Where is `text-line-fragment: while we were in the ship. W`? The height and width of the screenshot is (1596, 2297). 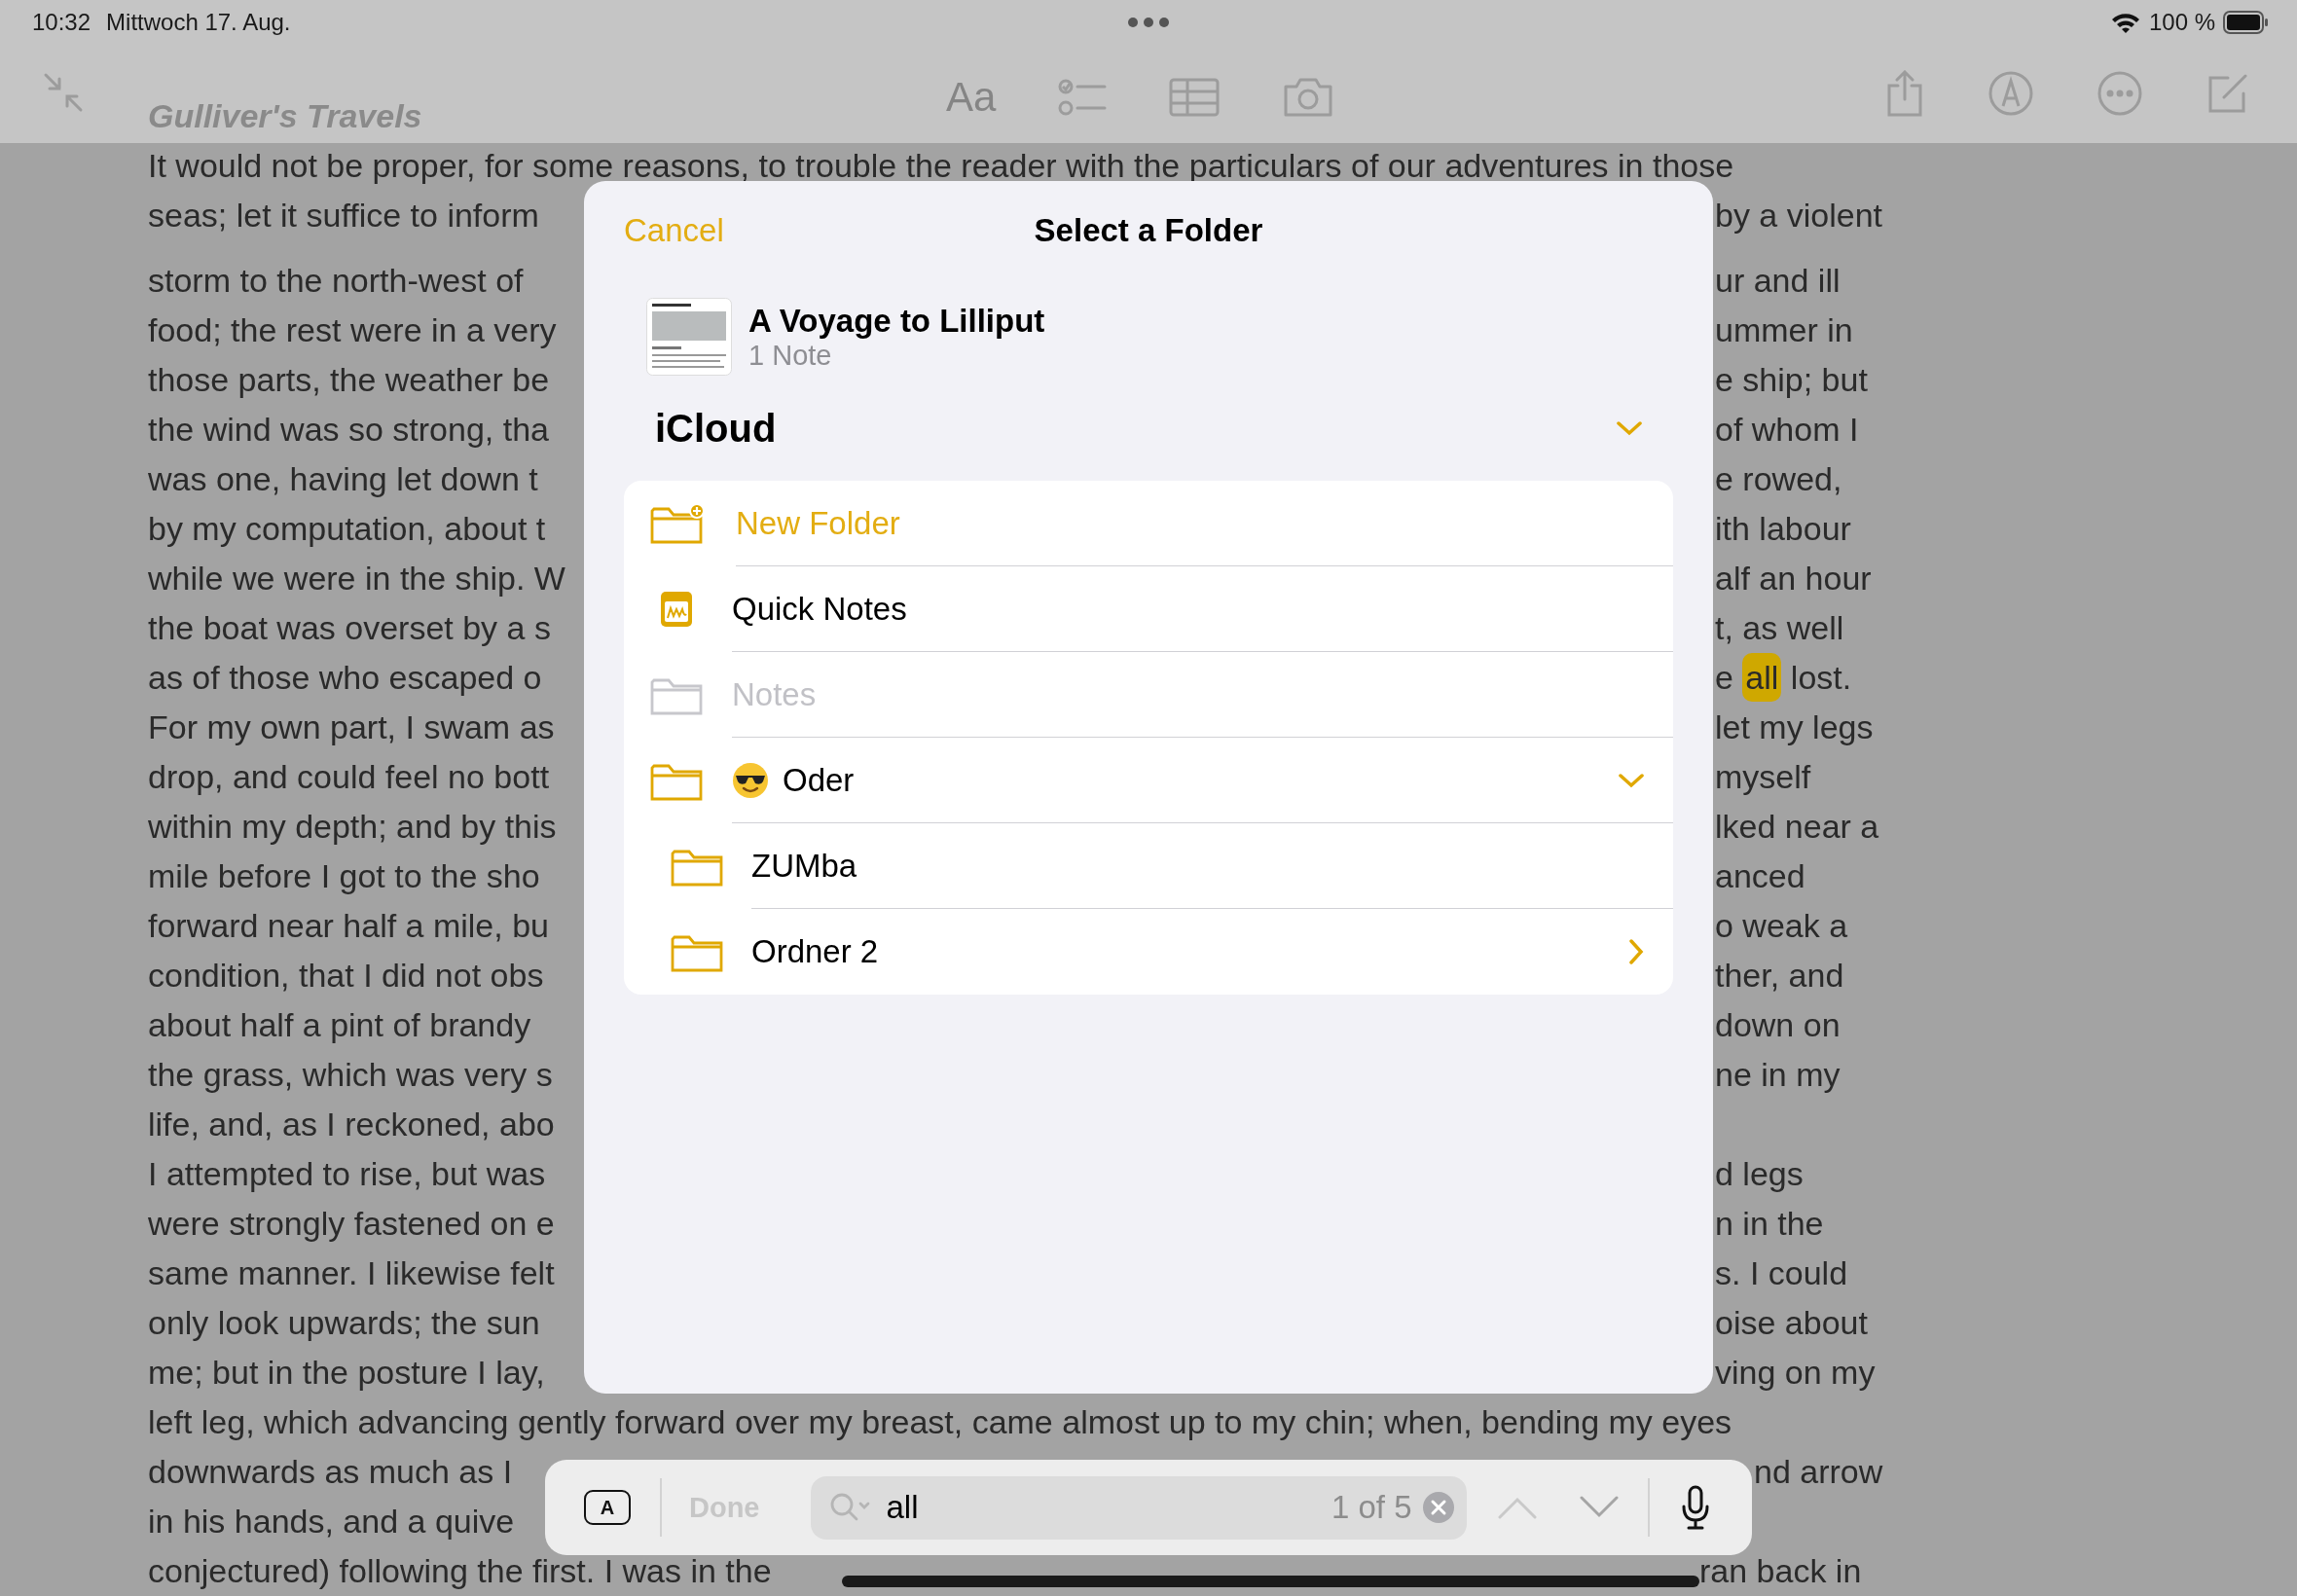
text-line-fragment: while we were in the ship. W is located at coordinates (356, 578).